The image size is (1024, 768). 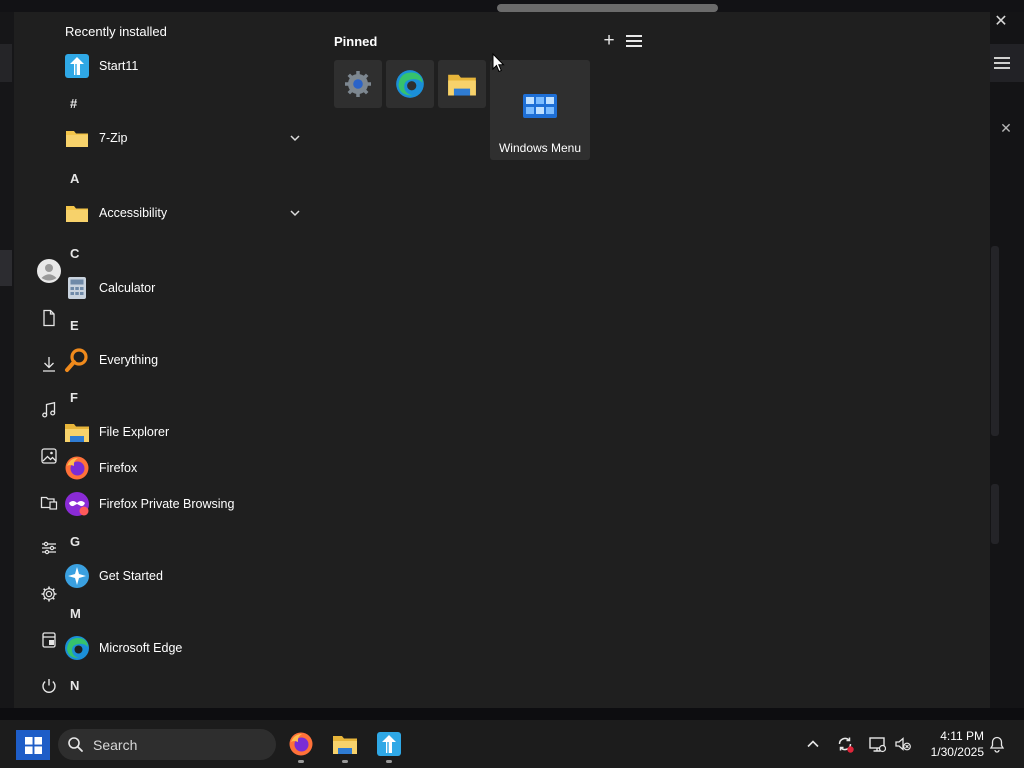 What do you see at coordinates (49, 686) in the screenshot?
I see `power-icon` at bounding box center [49, 686].